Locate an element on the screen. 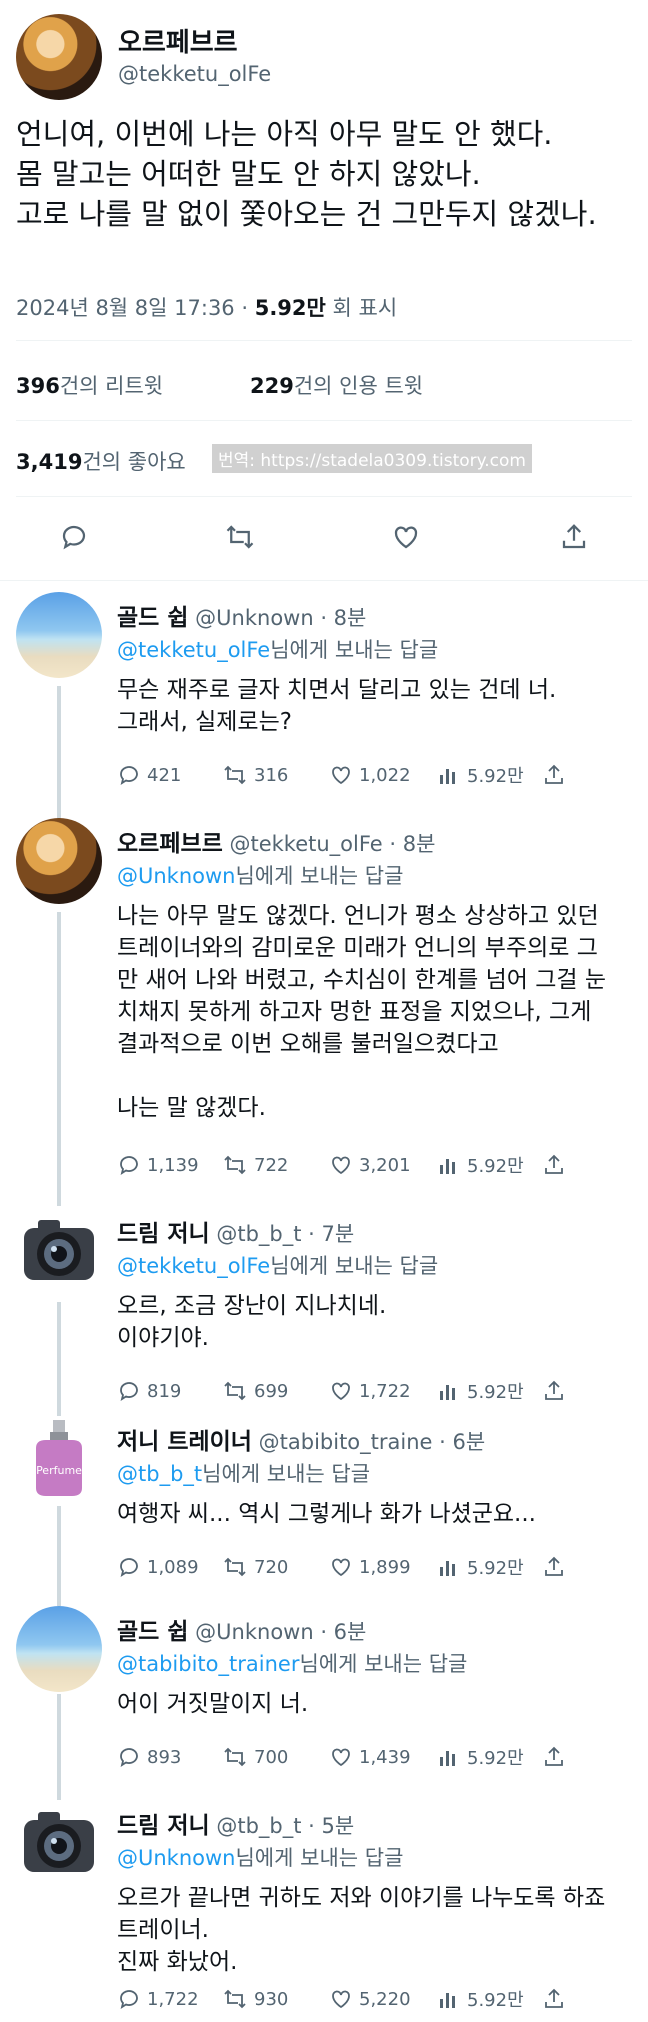  retweet-button: 930 is located at coordinates (255, 1999).